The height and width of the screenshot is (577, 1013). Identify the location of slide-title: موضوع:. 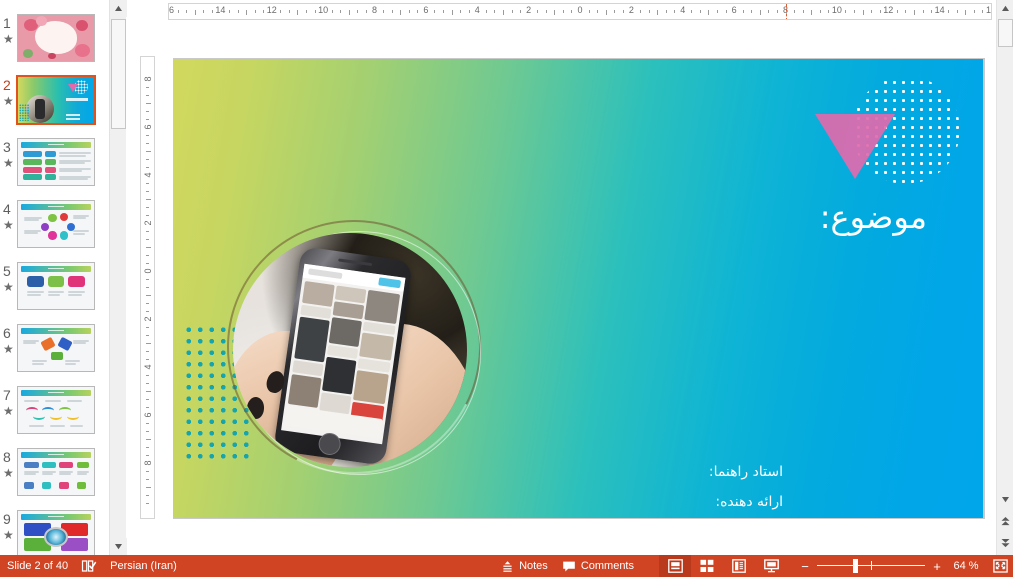
(873, 217).